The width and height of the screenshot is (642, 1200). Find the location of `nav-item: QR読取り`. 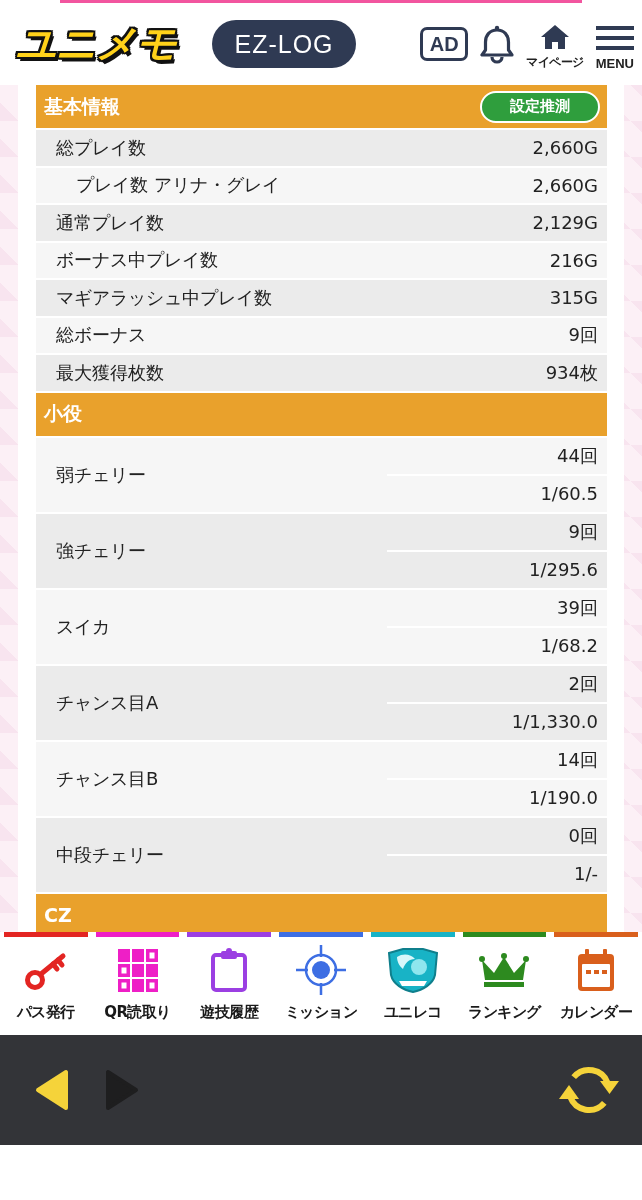

nav-item: QR読取り is located at coordinates (137, 983).